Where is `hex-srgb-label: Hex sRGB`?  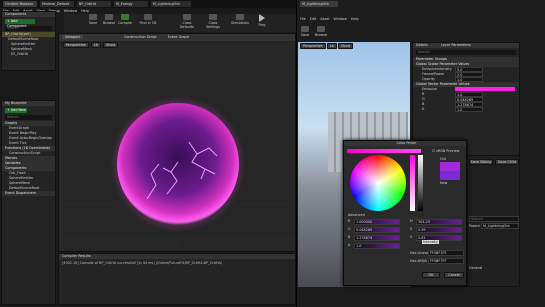
hex-srgb-label: Hex sRGB is located at coordinates (418, 261).